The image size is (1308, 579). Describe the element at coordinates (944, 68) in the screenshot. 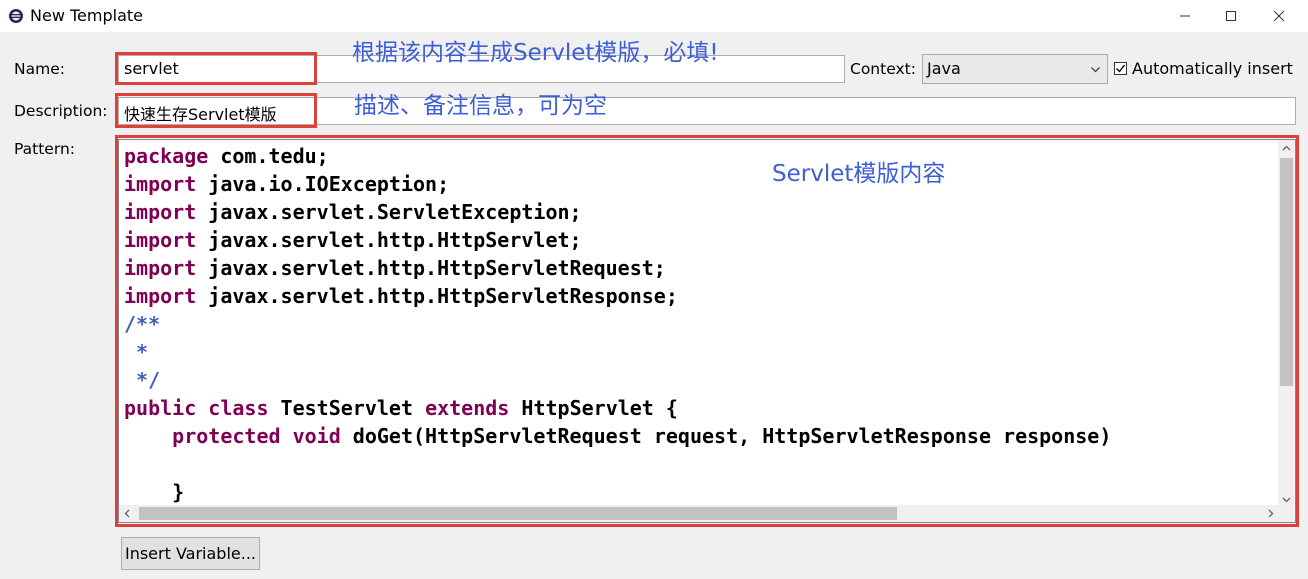

I see `context-select-value: Java` at that location.